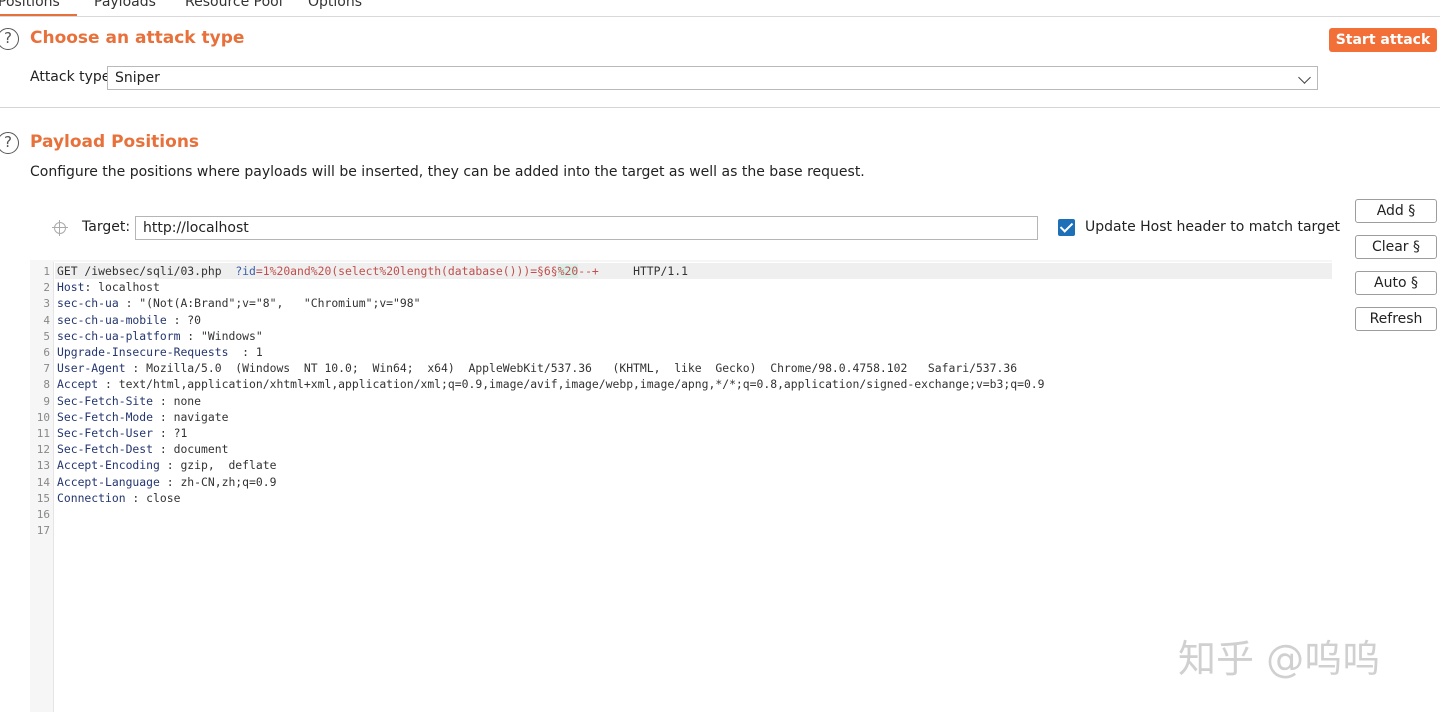 This screenshot has width=1440, height=712. What do you see at coordinates (218, 481) in the screenshot?
I see `header-value: : zh-CN,zh;q=0.9` at bounding box center [218, 481].